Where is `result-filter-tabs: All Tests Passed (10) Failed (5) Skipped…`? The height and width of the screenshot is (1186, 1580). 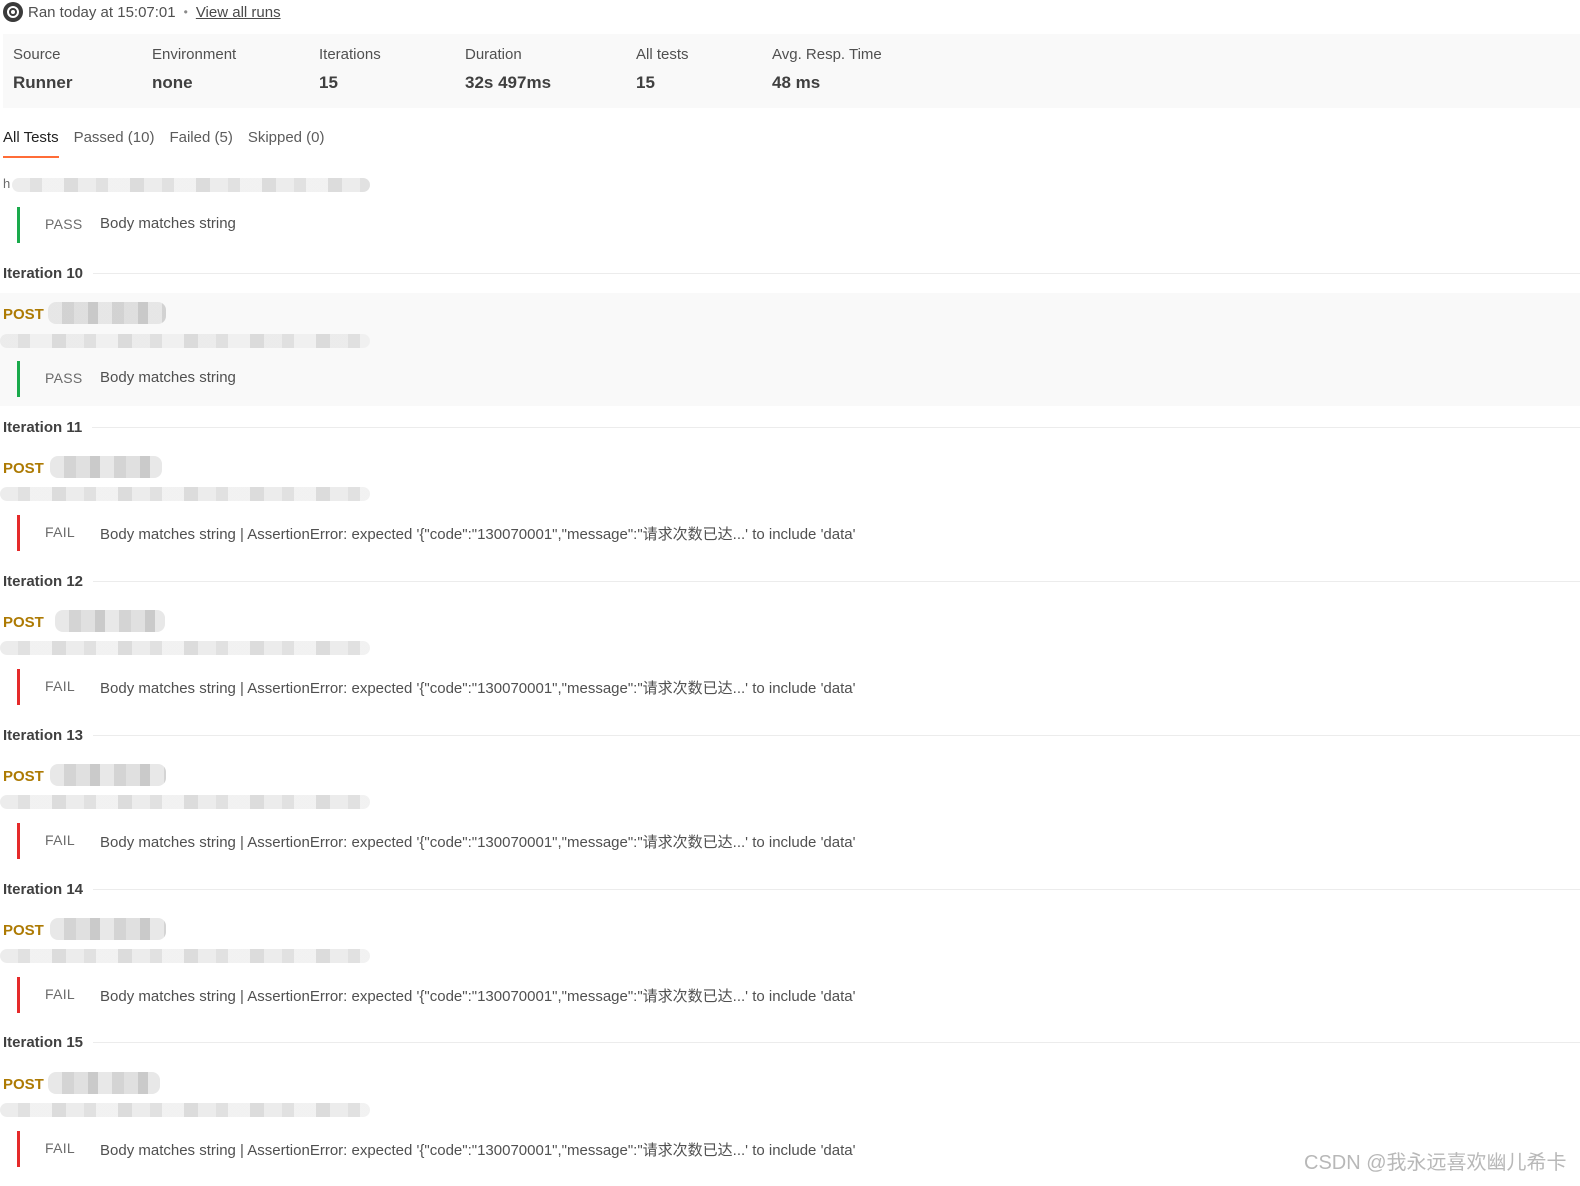
result-filter-tabs: All Tests Passed (10) Failed (5) Skipped… is located at coordinates (171, 141).